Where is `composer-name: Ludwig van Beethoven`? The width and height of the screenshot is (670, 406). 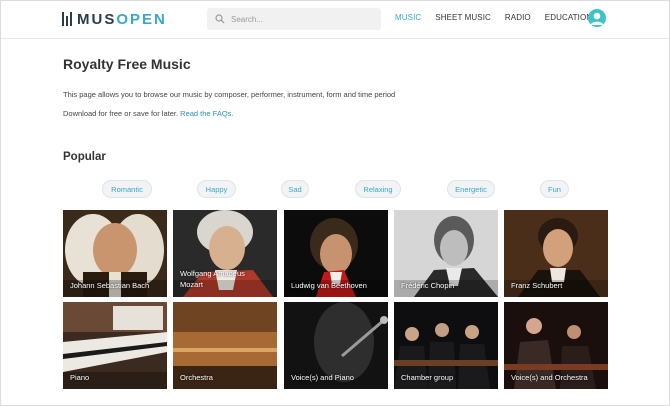
composer-name: Ludwig van Beethoven is located at coordinates (329, 285).